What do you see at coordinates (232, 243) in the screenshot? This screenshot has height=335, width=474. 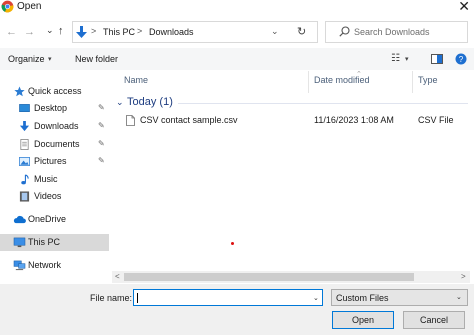 I see `cursor-dot` at bounding box center [232, 243].